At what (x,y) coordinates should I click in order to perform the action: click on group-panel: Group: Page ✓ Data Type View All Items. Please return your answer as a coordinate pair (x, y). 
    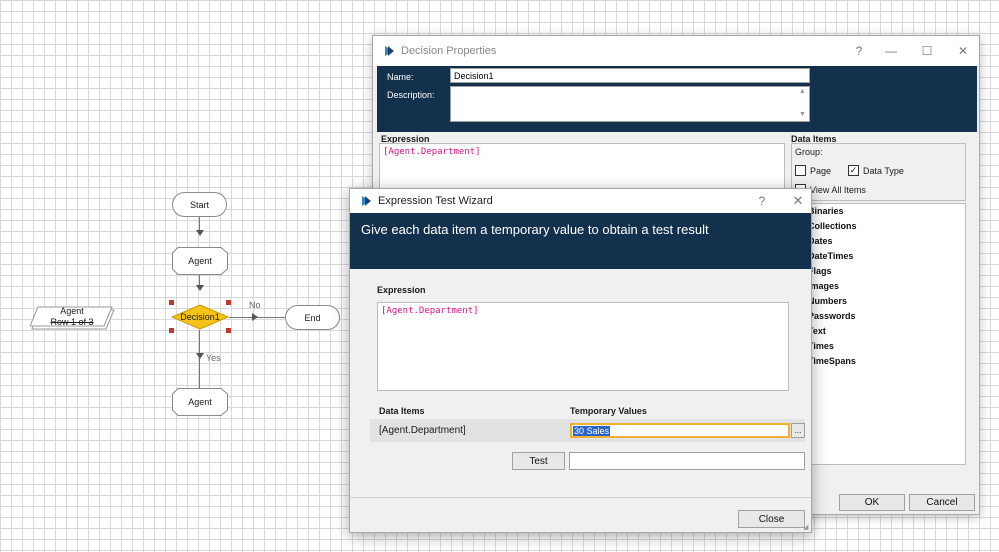
    Looking at the image, I should click on (878, 172).